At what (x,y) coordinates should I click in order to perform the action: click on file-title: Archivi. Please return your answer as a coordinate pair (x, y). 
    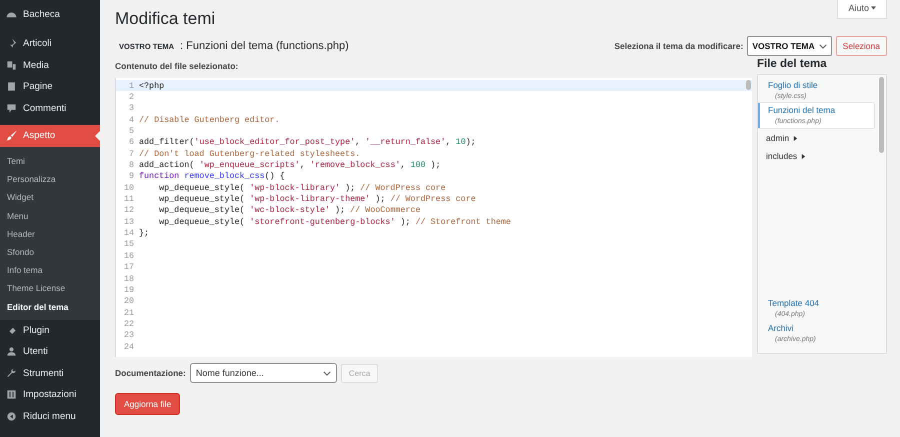
    Looking at the image, I should click on (781, 328).